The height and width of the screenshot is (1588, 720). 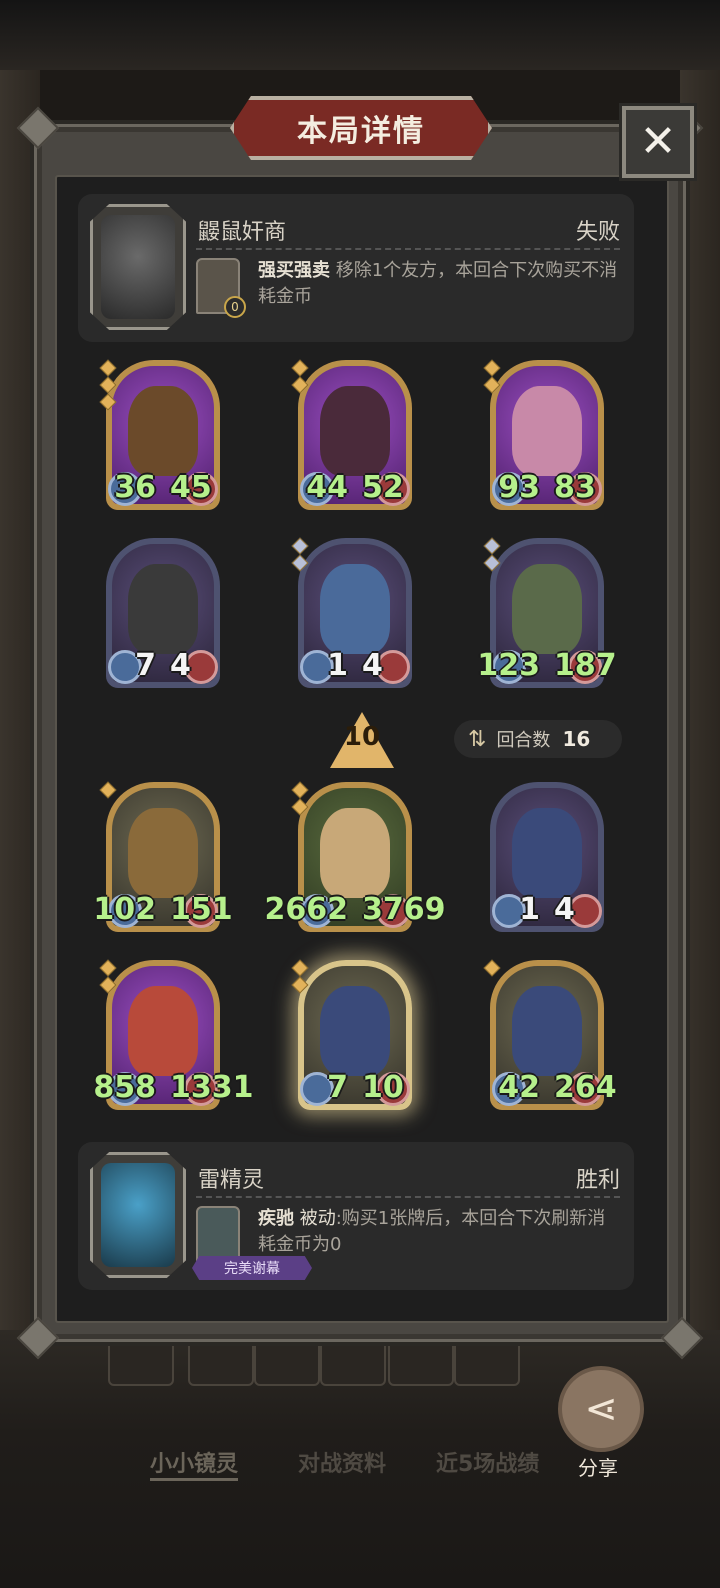 What do you see at coordinates (294, 270) in the screenshot?
I see `skill-name: 强买强卖` at bounding box center [294, 270].